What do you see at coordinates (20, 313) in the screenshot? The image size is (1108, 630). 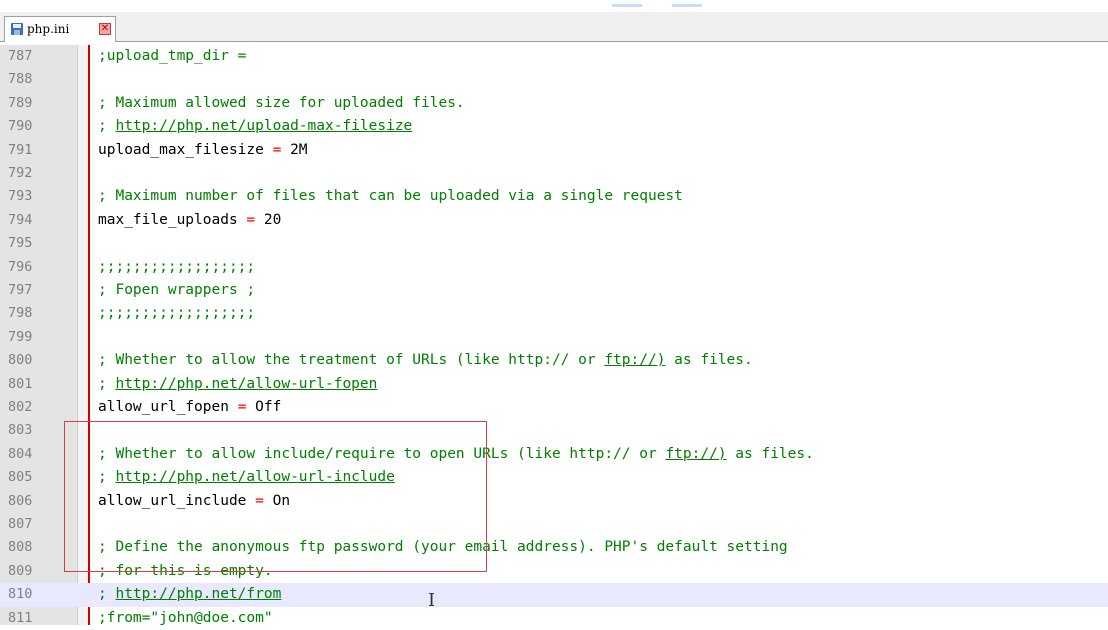 I see `line-number: 798` at bounding box center [20, 313].